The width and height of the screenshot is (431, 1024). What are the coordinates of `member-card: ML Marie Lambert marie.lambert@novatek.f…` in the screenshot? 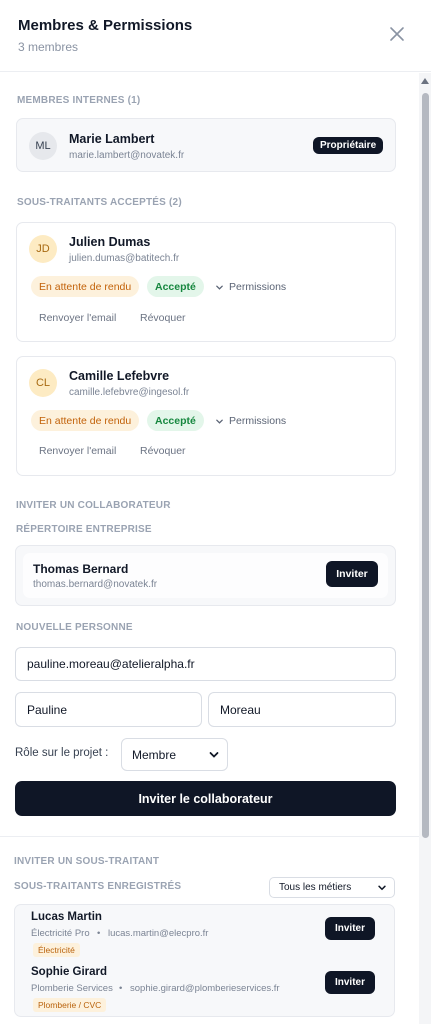 It's located at (206, 145).